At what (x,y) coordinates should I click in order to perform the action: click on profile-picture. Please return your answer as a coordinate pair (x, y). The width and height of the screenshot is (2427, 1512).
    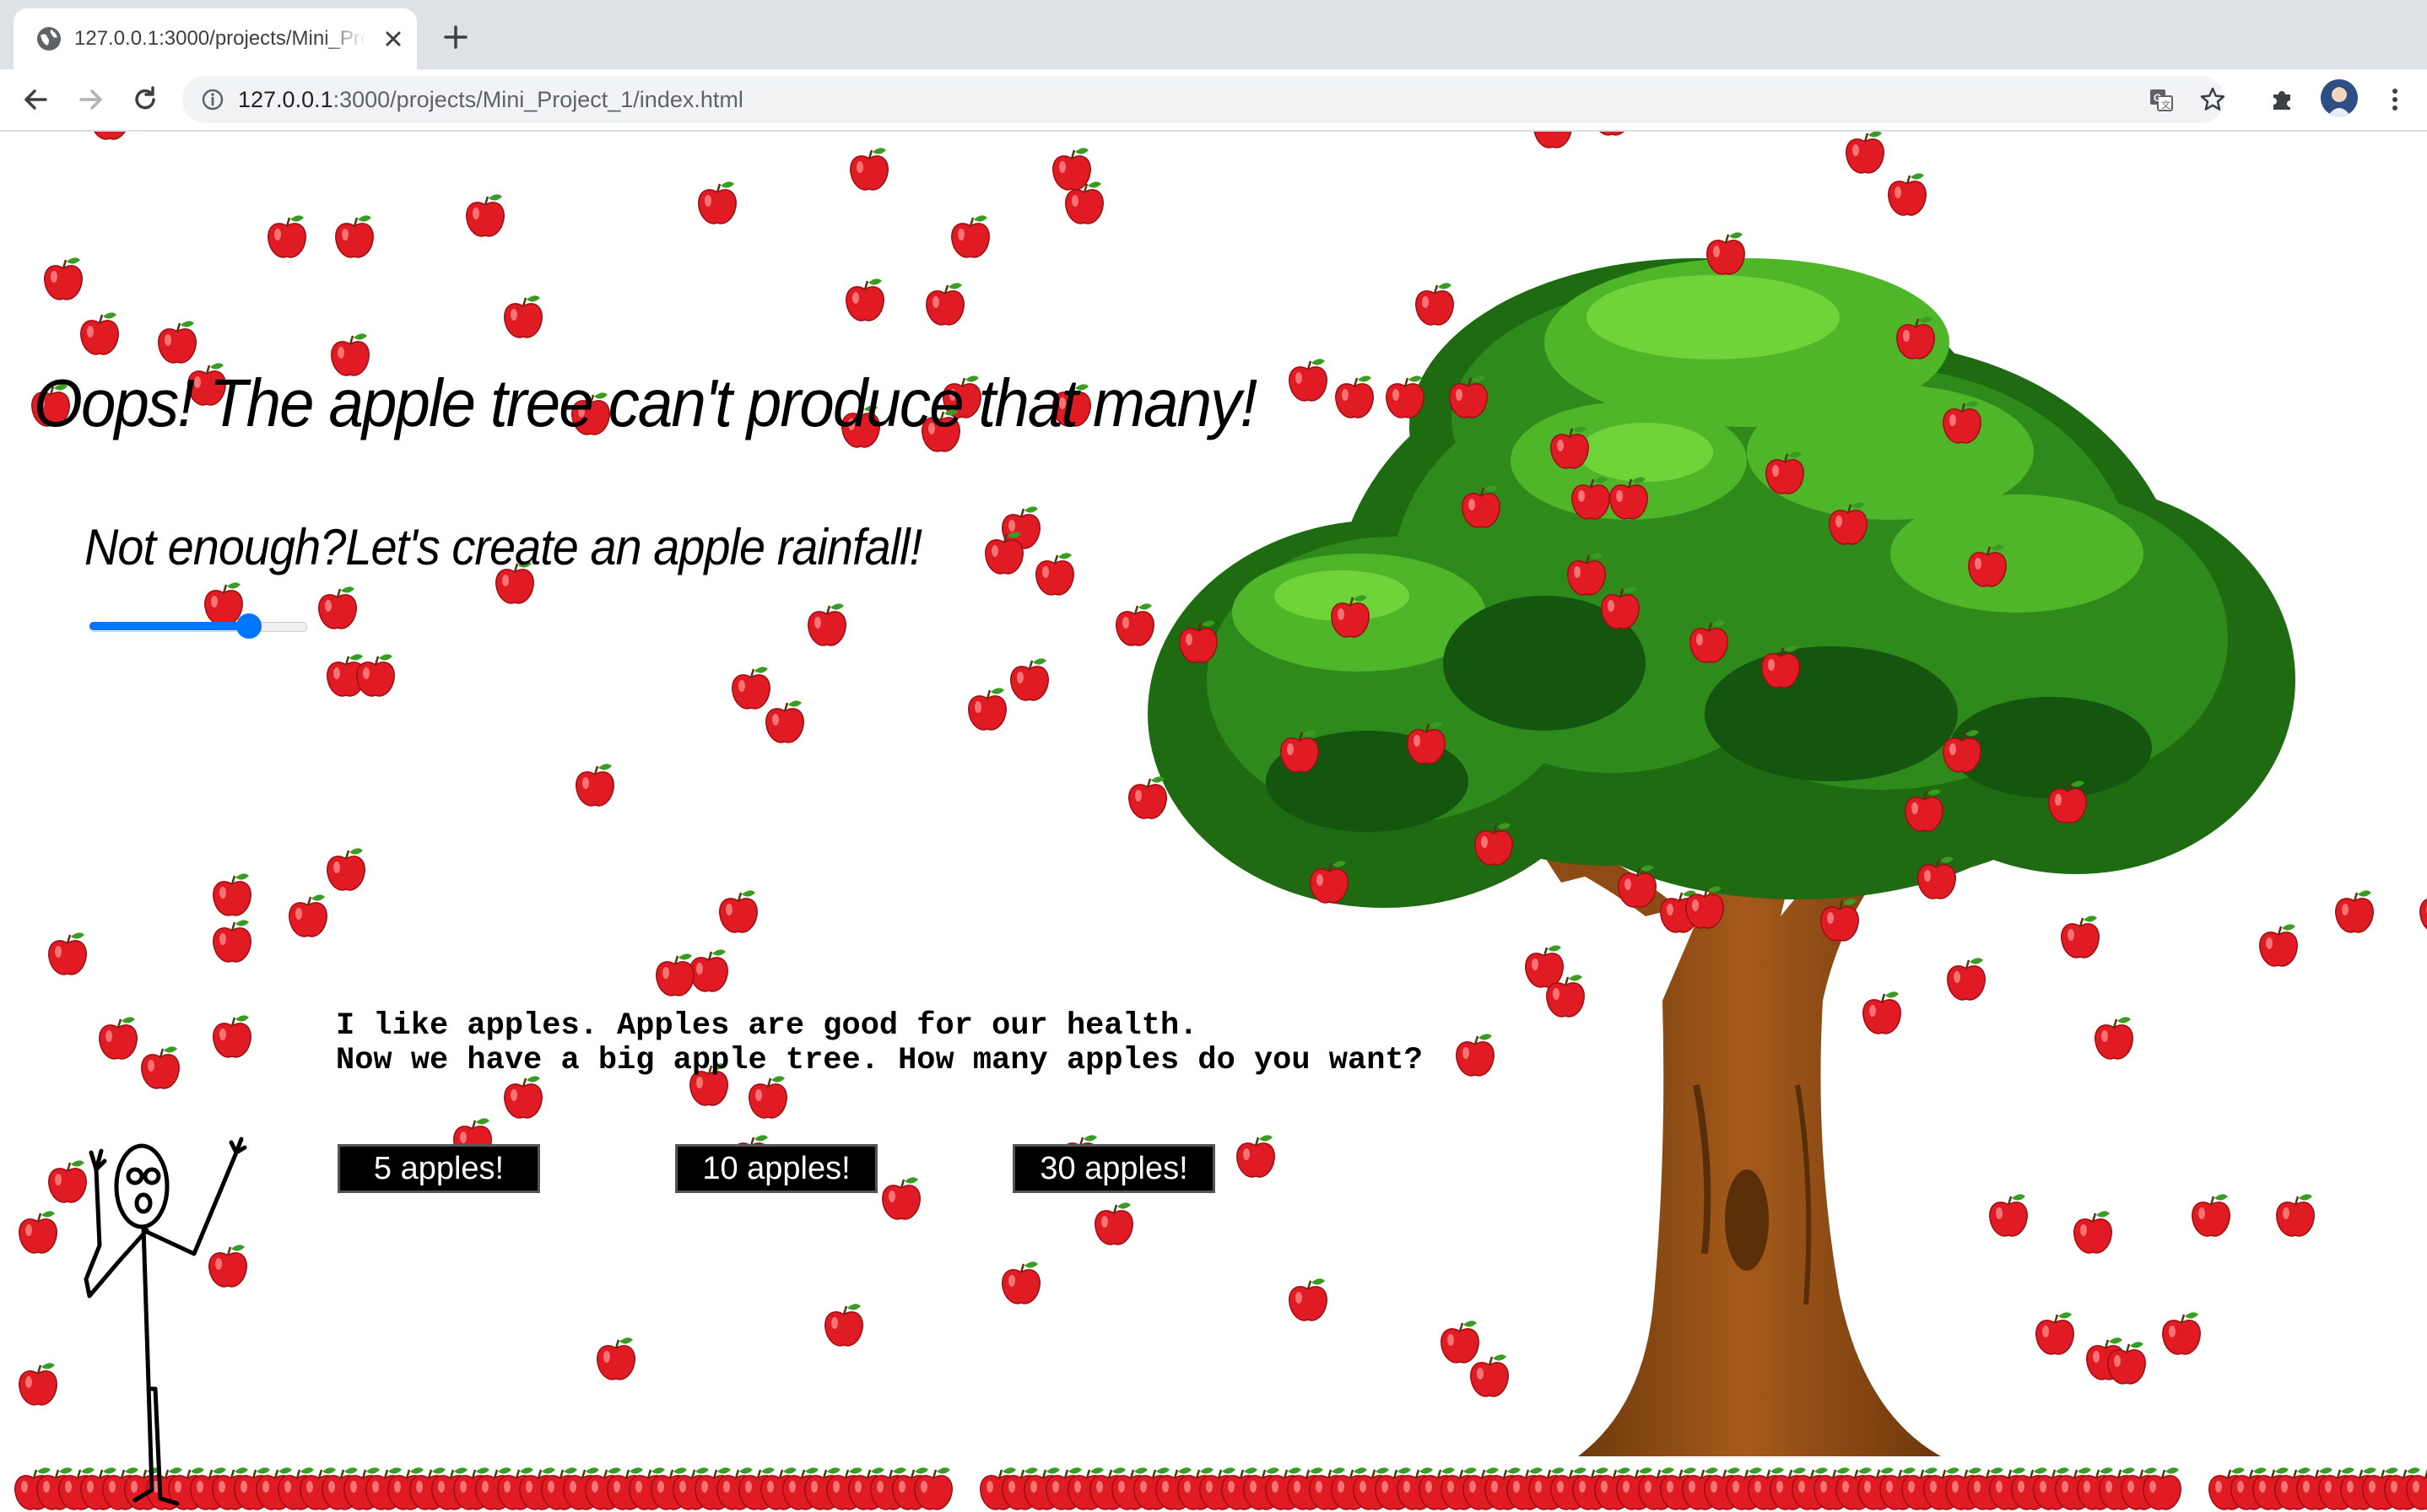
    Looking at the image, I should click on (2339, 97).